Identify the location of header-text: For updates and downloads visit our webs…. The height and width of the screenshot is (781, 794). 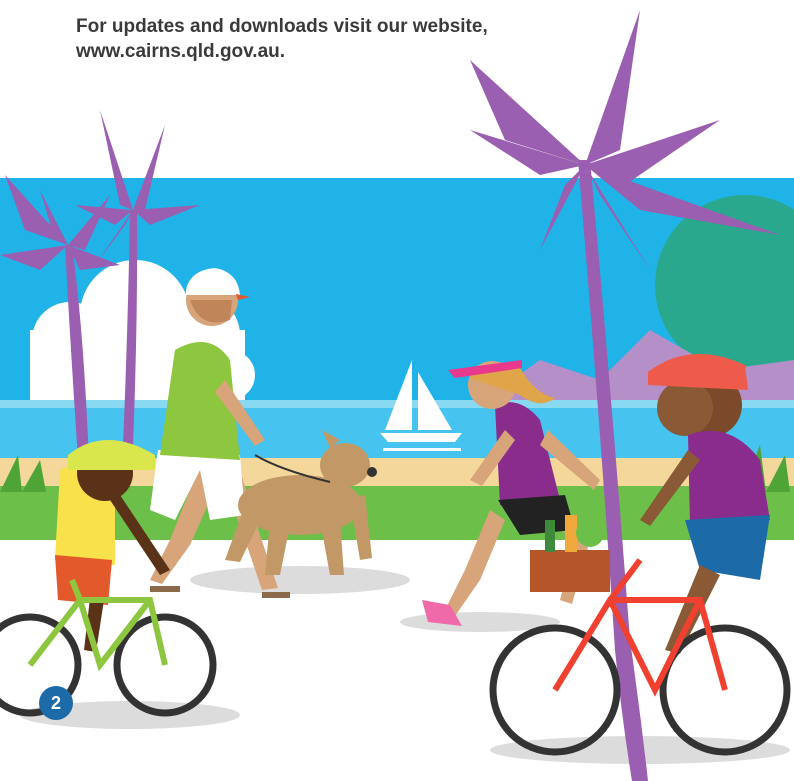
(336, 39).